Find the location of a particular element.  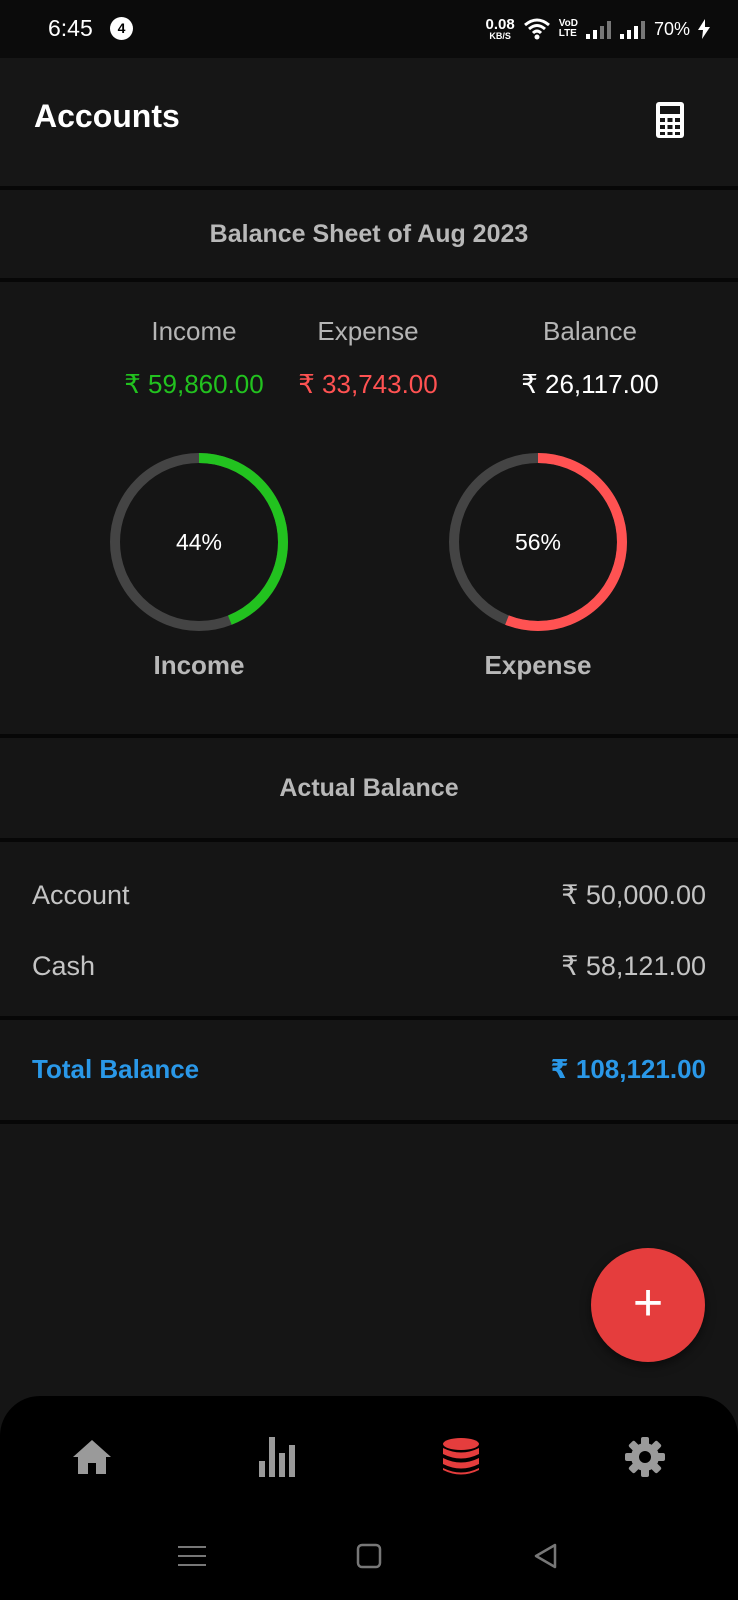

signal-icon-sim2 is located at coordinates (632, 30).